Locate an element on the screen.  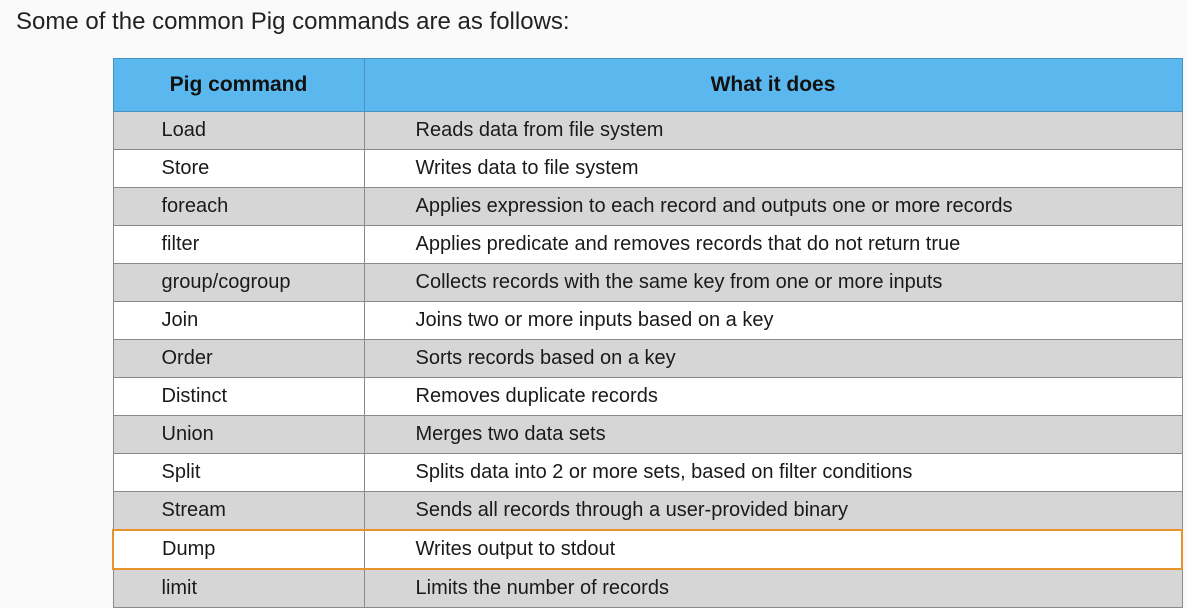
table-row: Order Sorts records based on a key is located at coordinates (647, 358).